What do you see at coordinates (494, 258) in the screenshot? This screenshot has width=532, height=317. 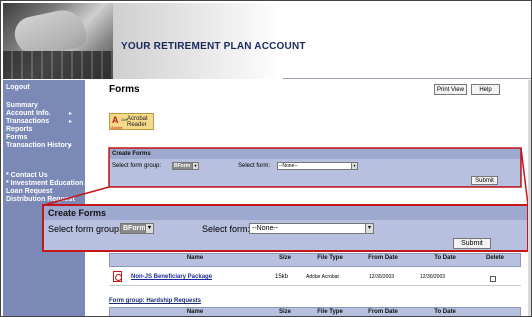 I see `col-delete: Delete` at bounding box center [494, 258].